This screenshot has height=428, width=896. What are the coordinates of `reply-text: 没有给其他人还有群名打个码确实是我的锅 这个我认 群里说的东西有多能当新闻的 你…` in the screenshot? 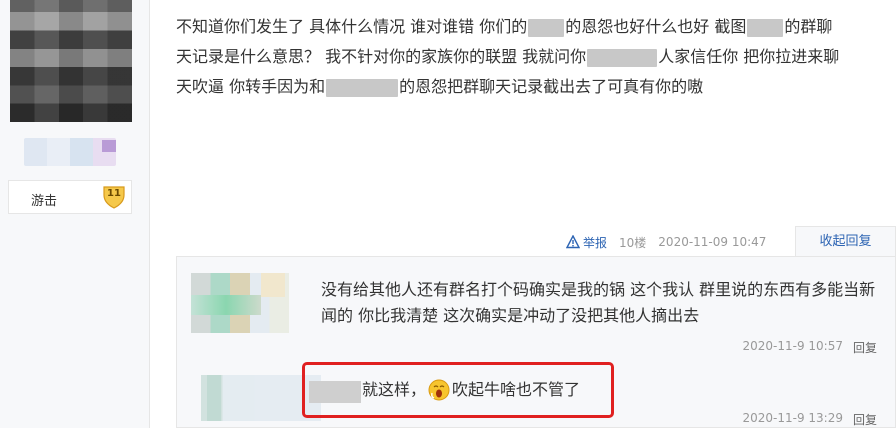 It's located at (598, 302).